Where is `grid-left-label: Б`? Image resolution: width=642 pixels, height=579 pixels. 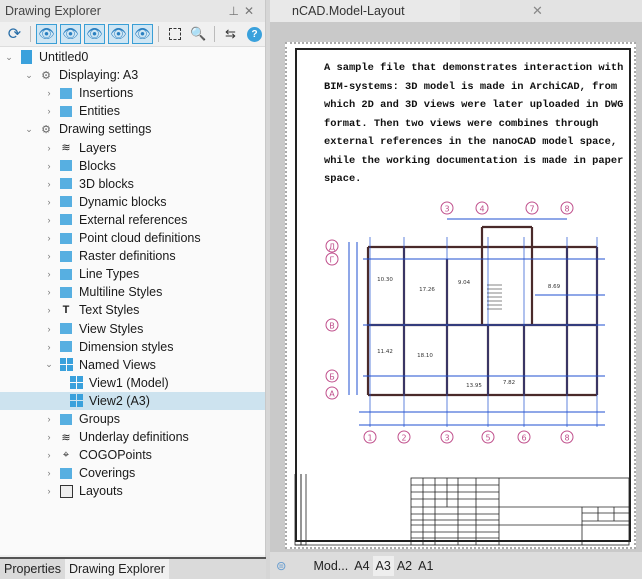
grid-left-label: Б is located at coordinates (332, 377).